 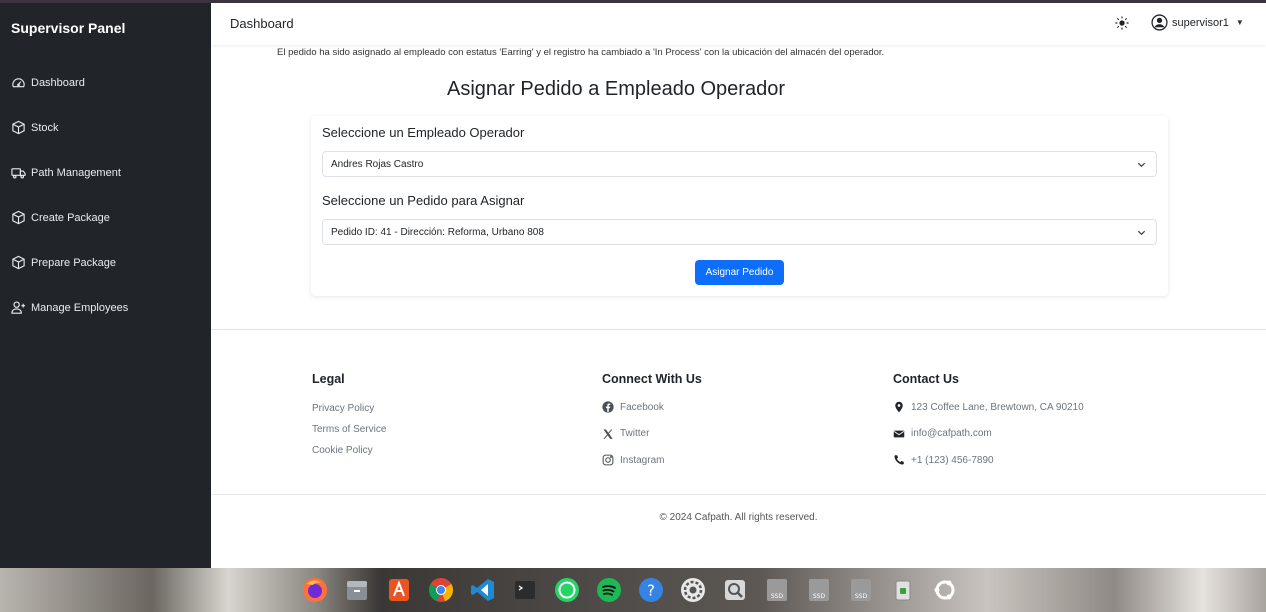 I want to click on whatsapp-icon, so click(x=567, y=590).